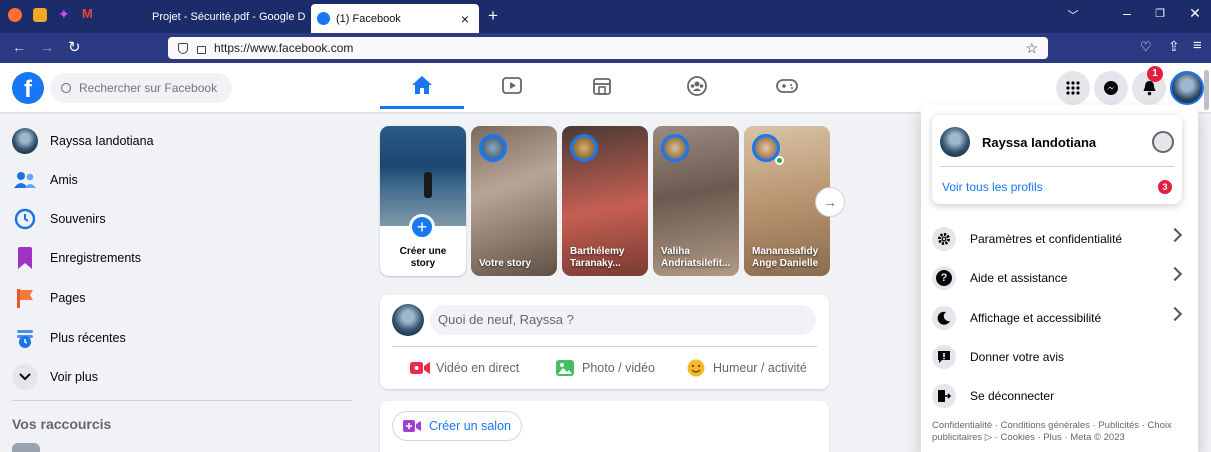 The height and width of the screenshot is (452, 1211). What do you see at coordinates (1059, 278) in the screenshot?
I see `menu-item-help: ? Aide et assistance` at bounding box center [1059, 278].